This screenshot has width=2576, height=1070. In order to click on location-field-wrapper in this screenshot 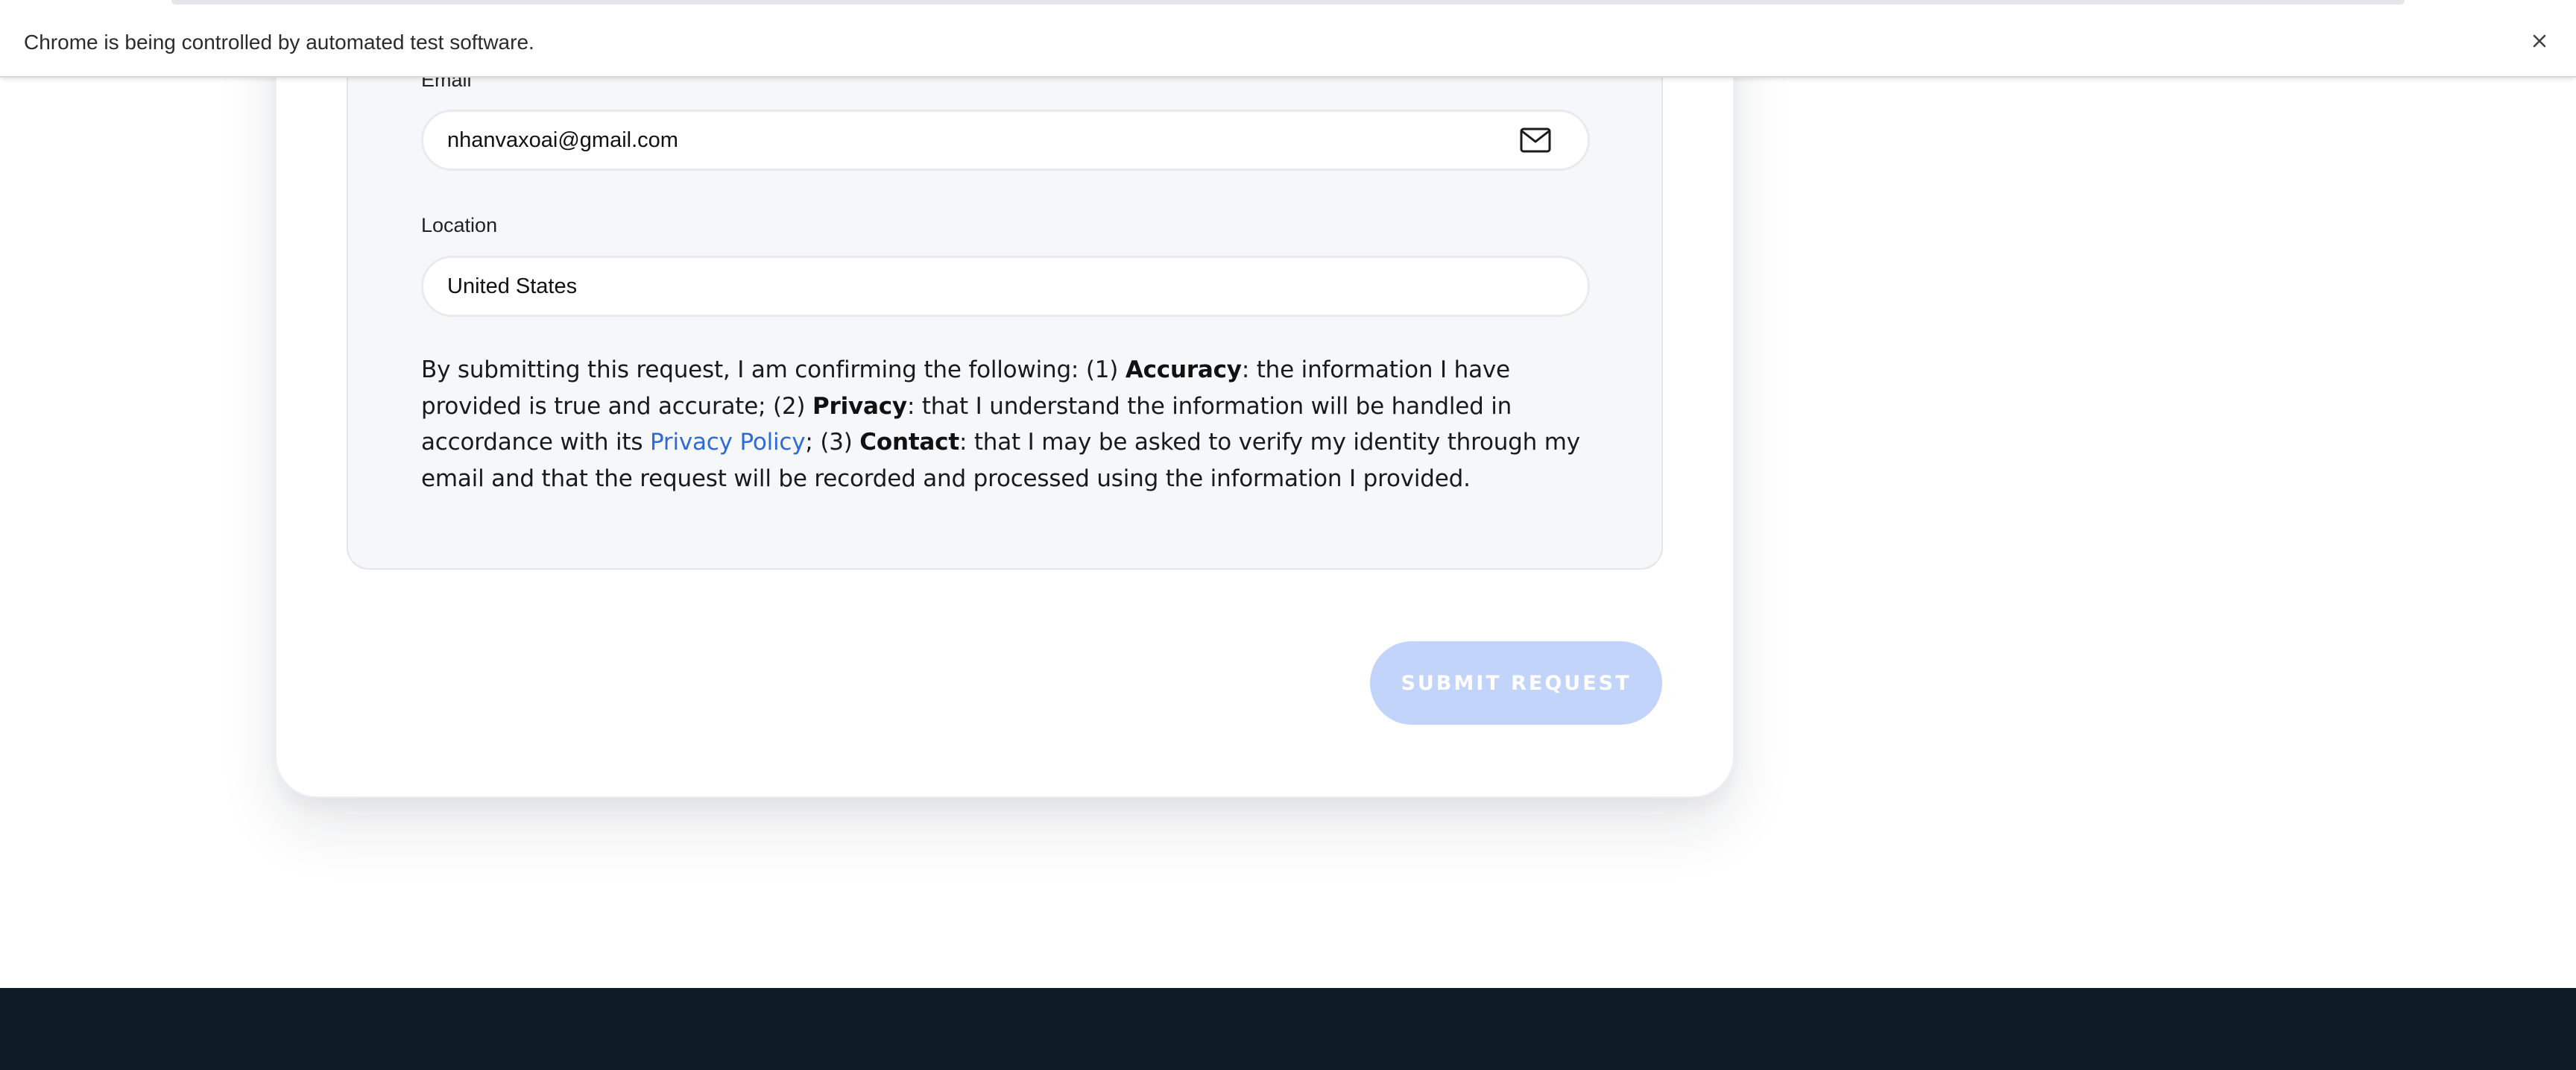, I will do `click(1005, 286)`.